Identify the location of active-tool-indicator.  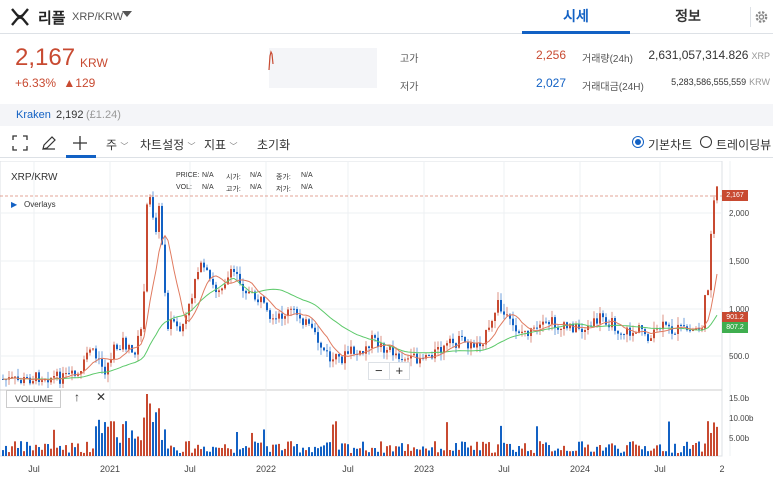
(81, 156).